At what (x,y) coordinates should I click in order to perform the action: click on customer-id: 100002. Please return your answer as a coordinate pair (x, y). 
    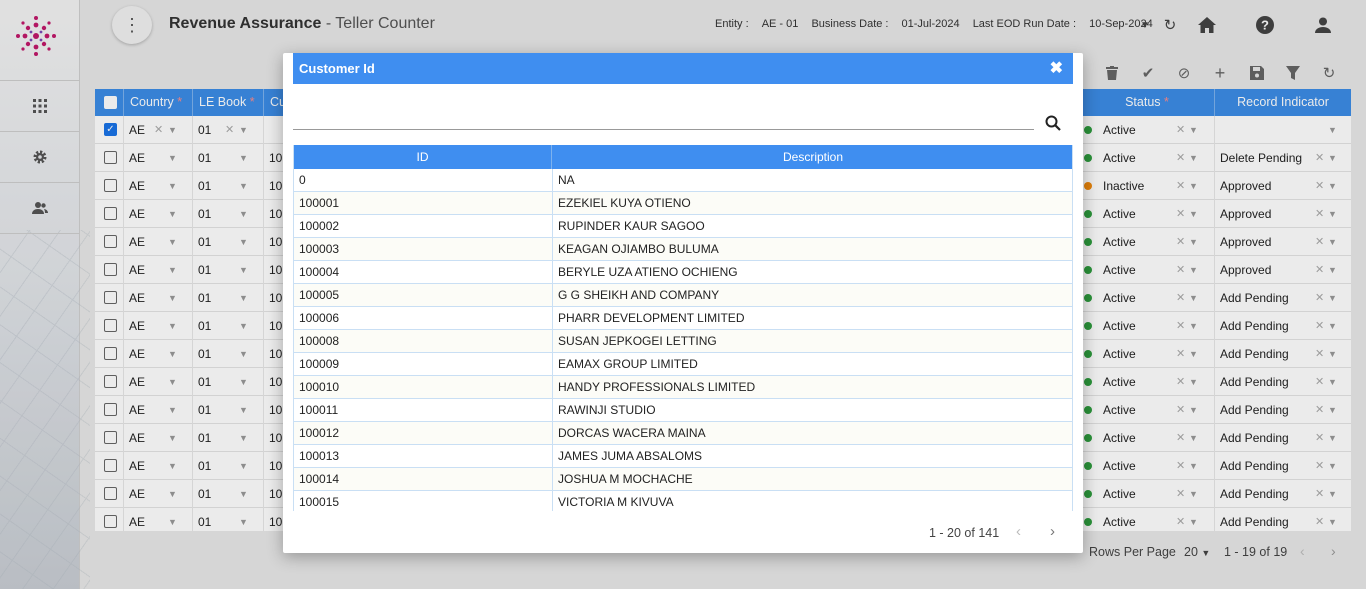
    Looking at the image, I should click on (319, 226).